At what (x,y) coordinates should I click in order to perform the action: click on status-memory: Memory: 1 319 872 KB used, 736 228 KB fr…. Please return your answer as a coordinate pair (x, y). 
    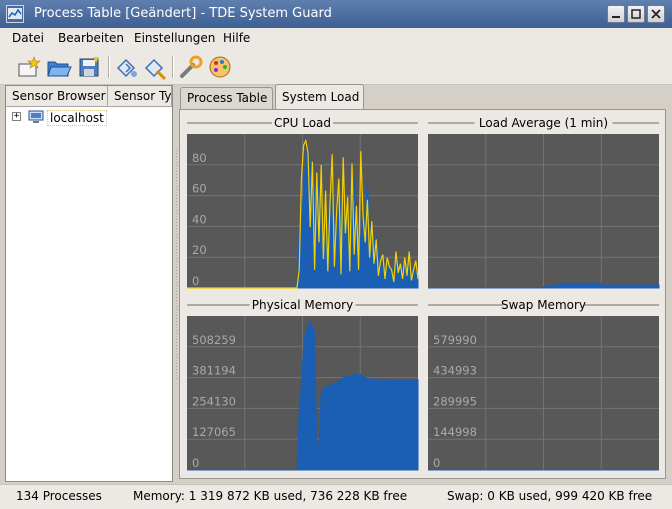
    Looking at the image, I should click on (270, 496).